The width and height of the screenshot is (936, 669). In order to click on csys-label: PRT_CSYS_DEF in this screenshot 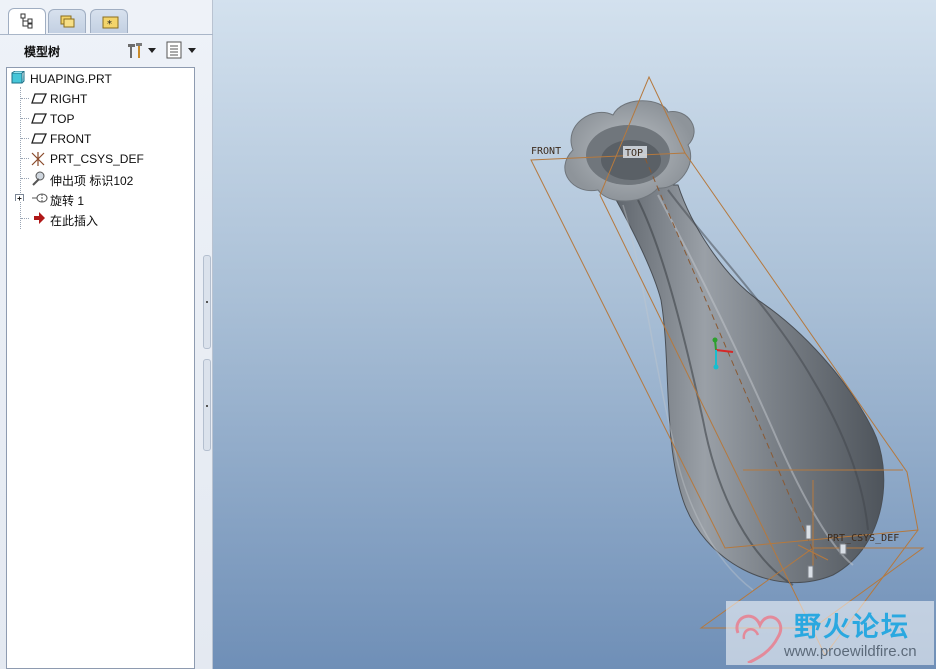, I will do `click(863, 538)`.